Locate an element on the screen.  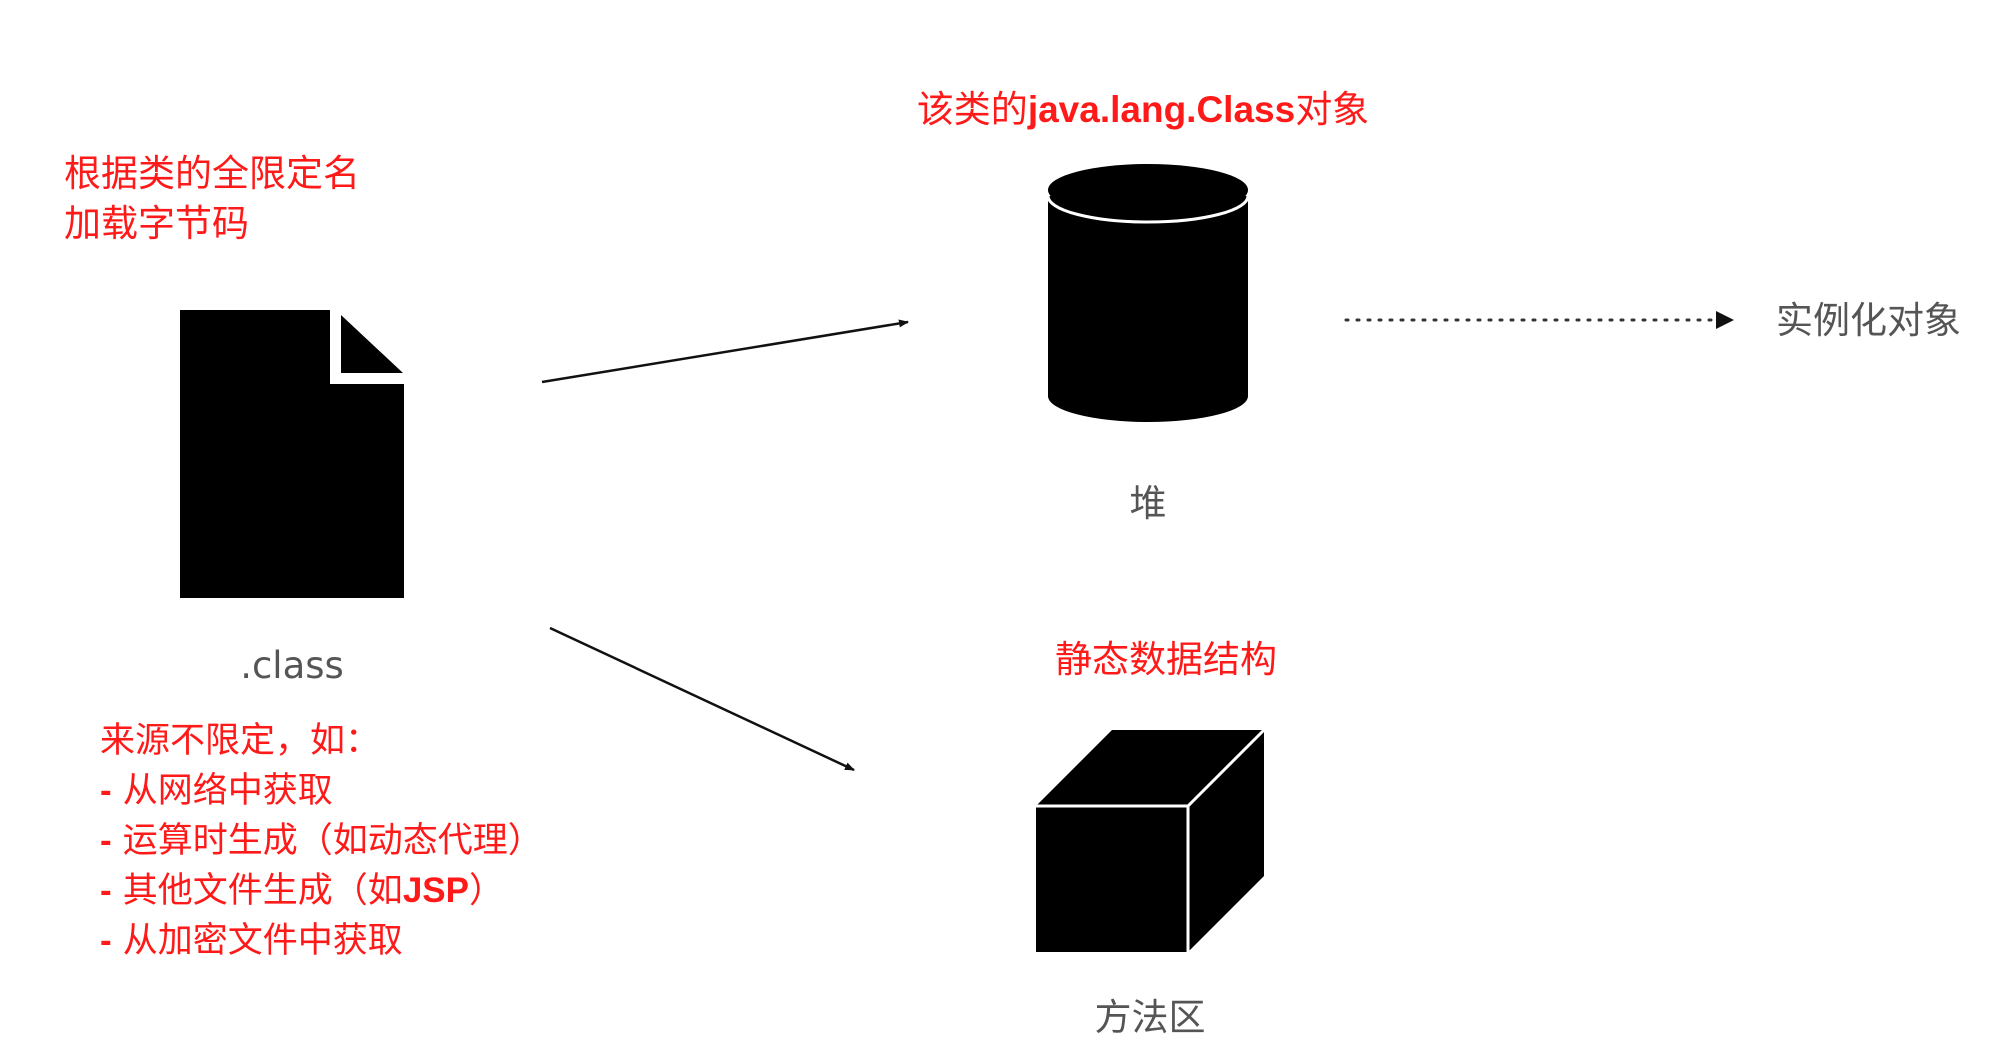
source-item: - 运算时生成（如动态代理） is located at coordinates (321, 841).